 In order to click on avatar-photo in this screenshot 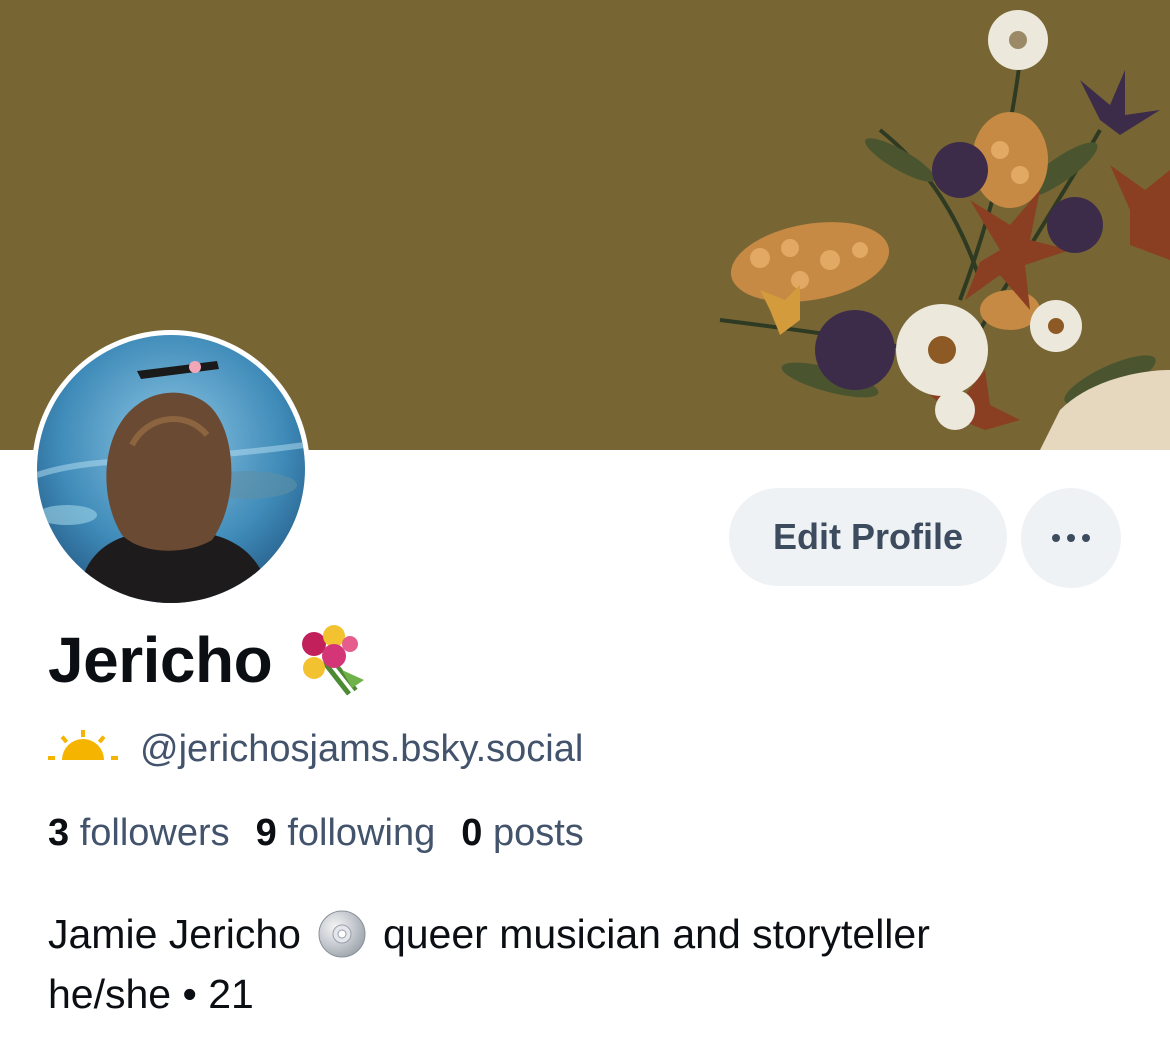, I will do `click(171, 469)`.